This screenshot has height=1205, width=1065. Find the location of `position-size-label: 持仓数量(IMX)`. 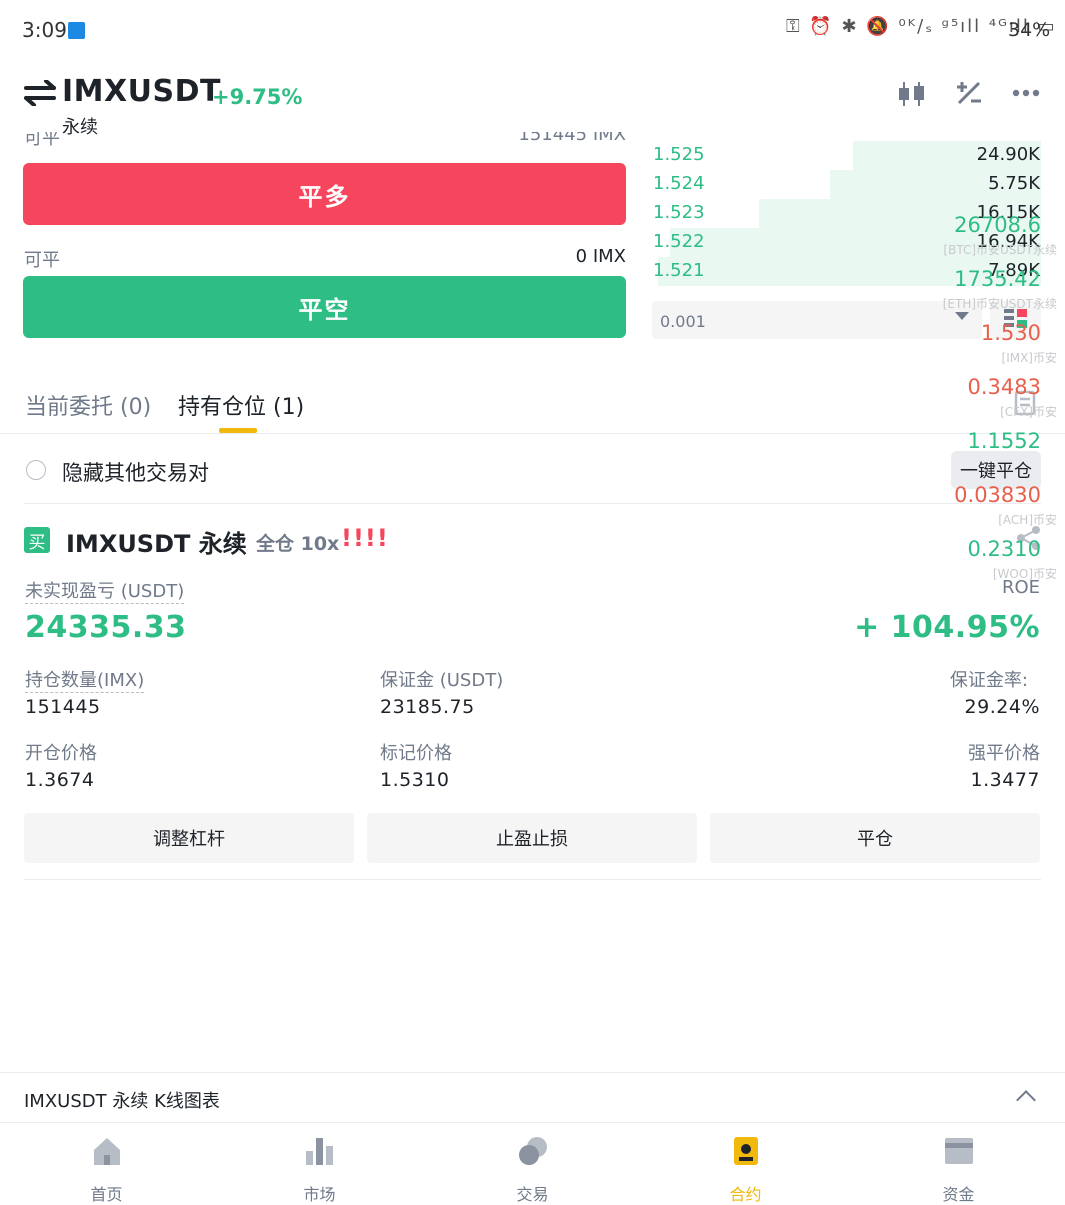

position-size-label: 持仓数量(IMX) is located at coordinates (85, 679).